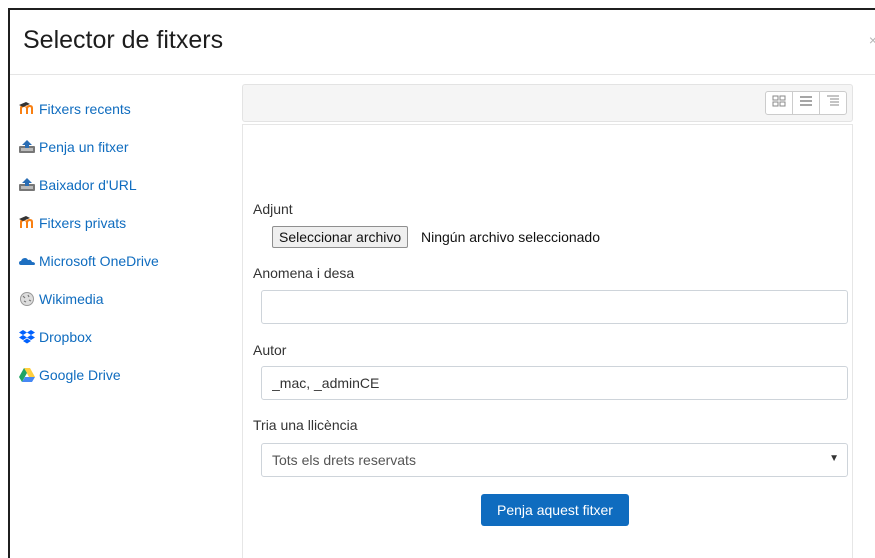 The width and height of the screenshot is (875, 558). I want to click on tree-icon, so click(833, 103).